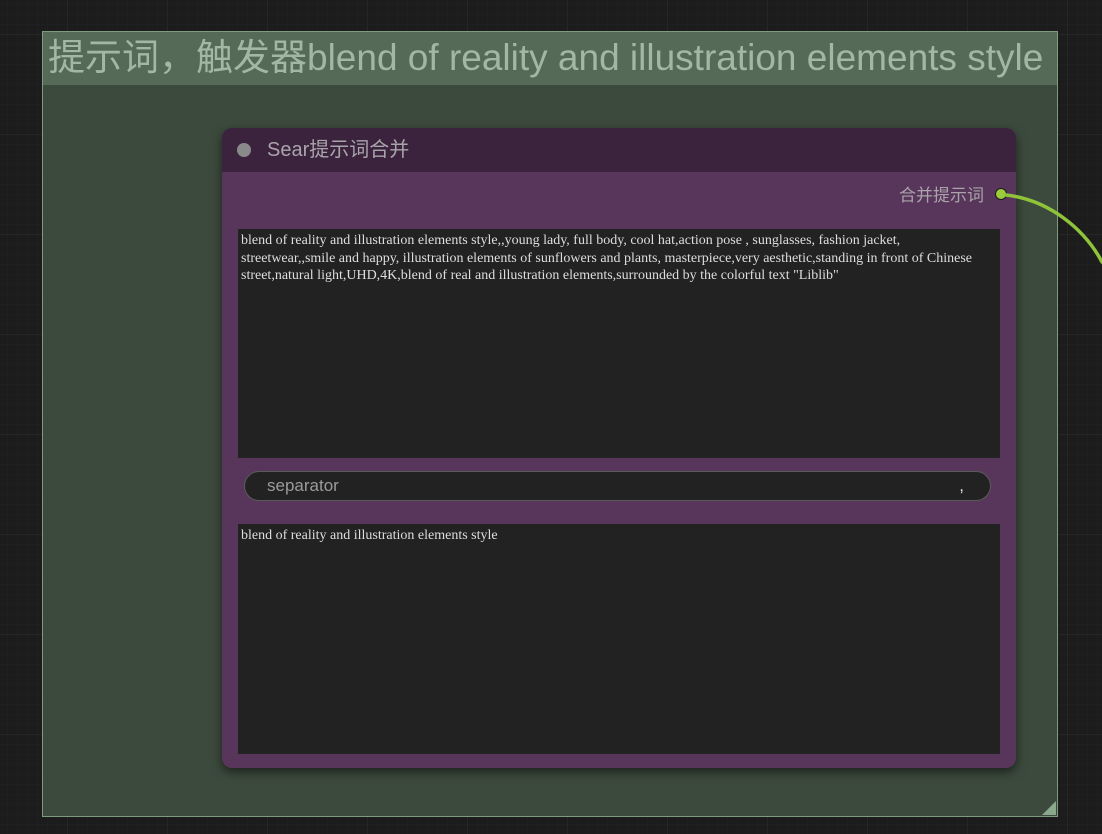 Image resolution: width=1102 pixels, height=834 pixels. What do you see at coordinates (1049, 808) in the screenshot?
I see `resize-handle-icon` at bounding box center [1049, 808].